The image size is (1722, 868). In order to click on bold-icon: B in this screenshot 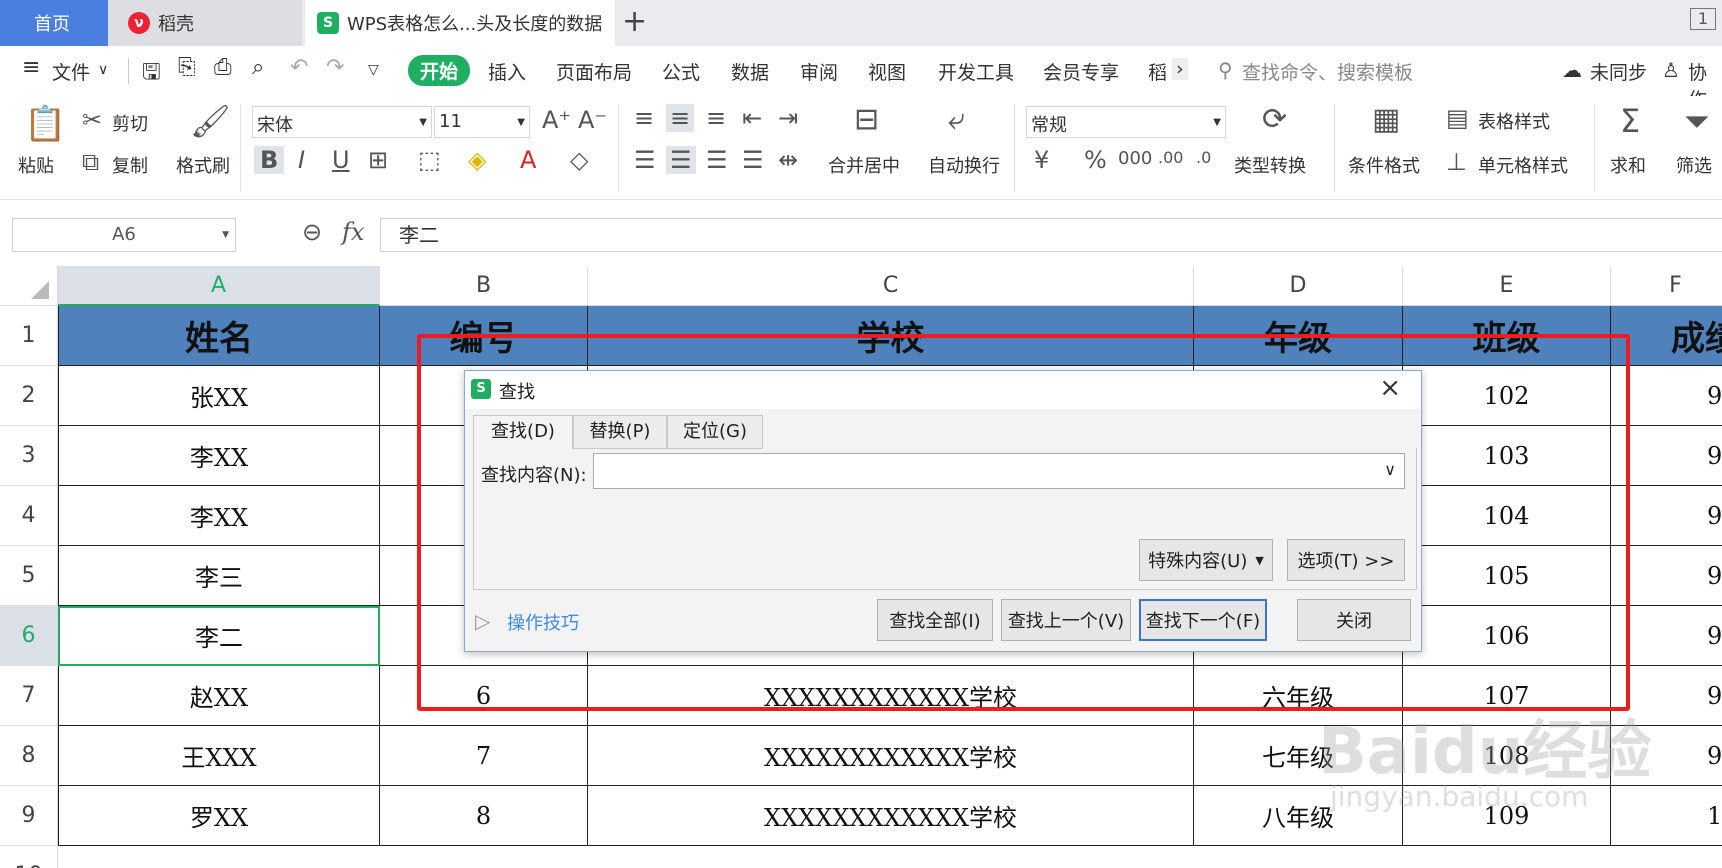, I will do `click(269, 160)`.